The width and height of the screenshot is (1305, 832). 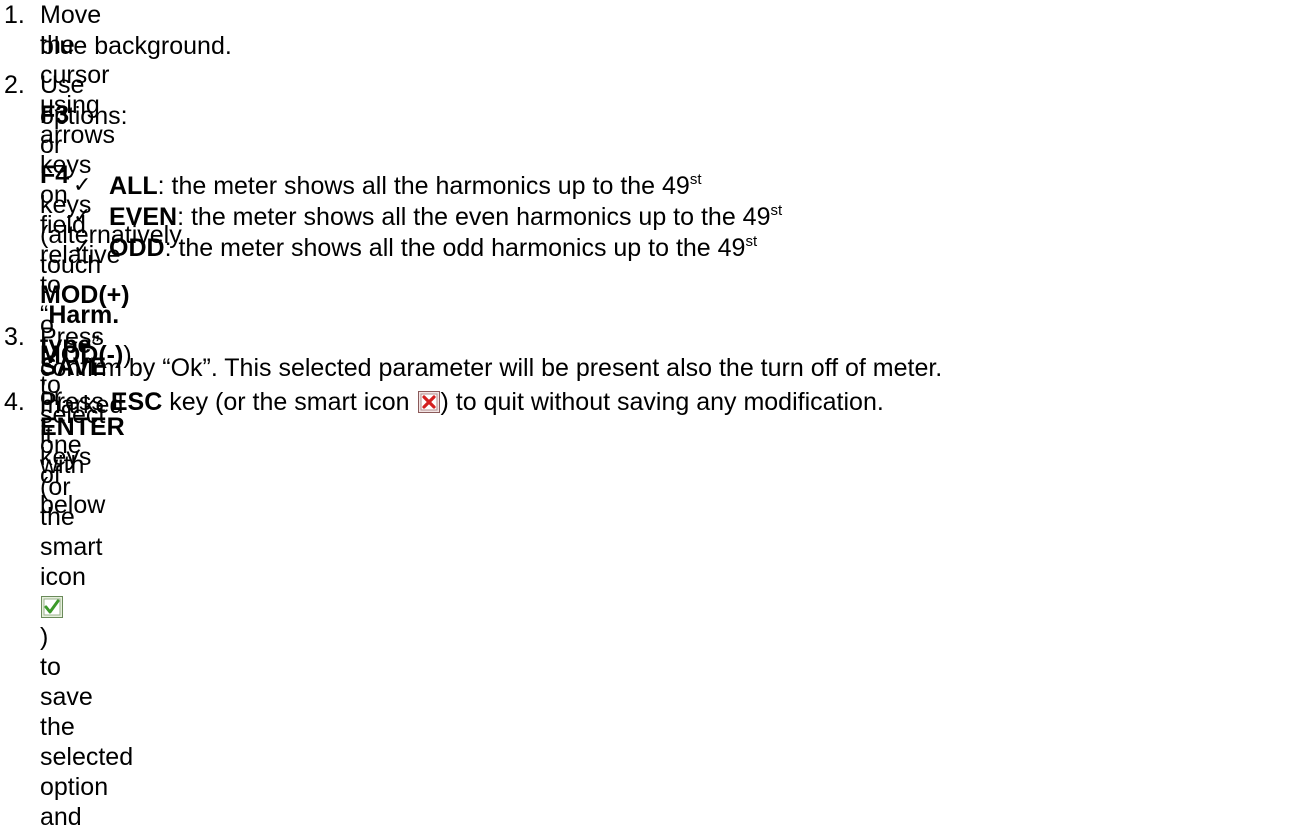 I want to click on step-number: 4., so click(x=14, y=402).